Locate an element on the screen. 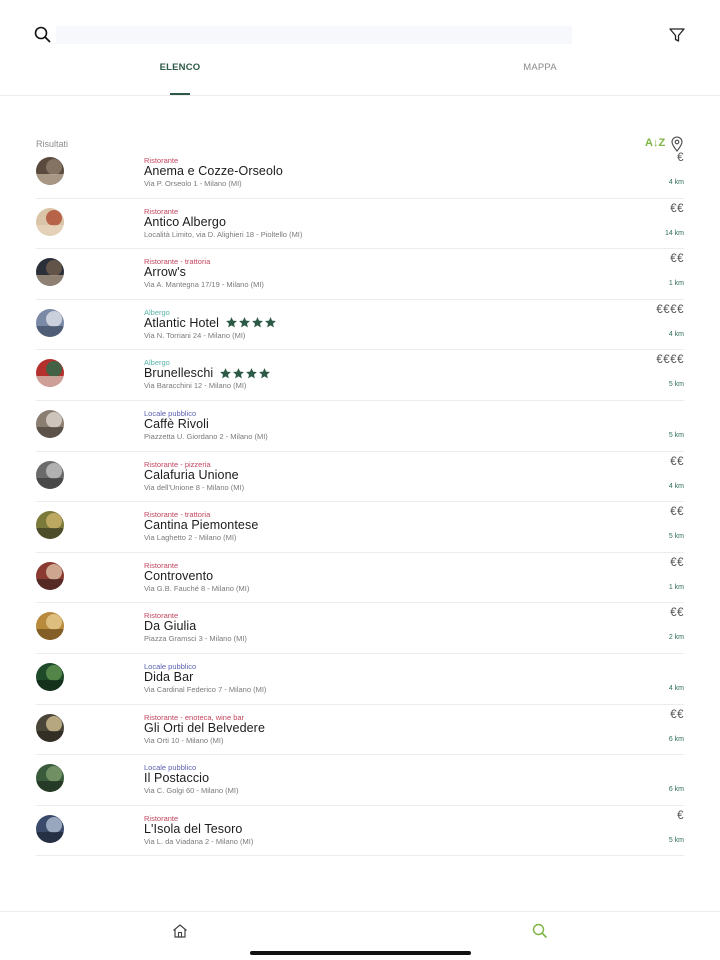 Image resolution: width=720 pixels, height=960 pixels. venue-address: Via Orti 10 - Milano (MI) is located at coordinates (184, 740).